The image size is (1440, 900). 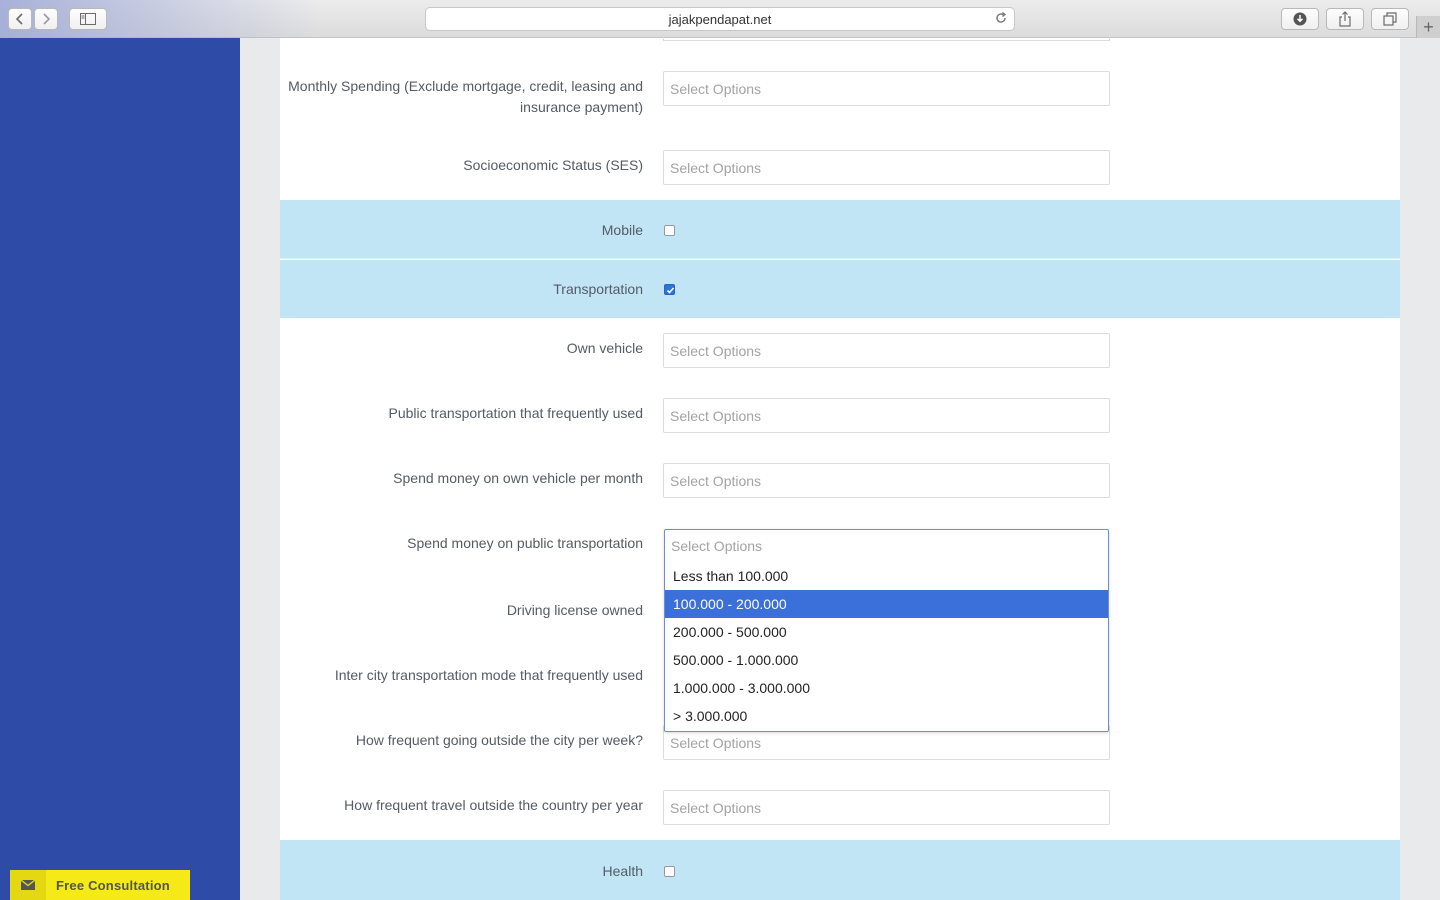 I want to click on checkbox-mobile, so click(x=669, y=230).